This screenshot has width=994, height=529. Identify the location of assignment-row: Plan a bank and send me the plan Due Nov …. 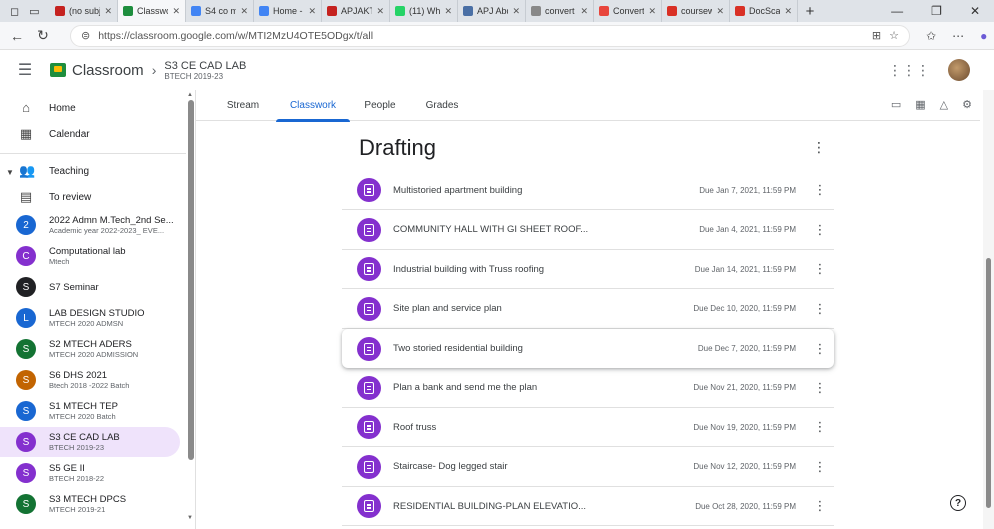
(588, 388).